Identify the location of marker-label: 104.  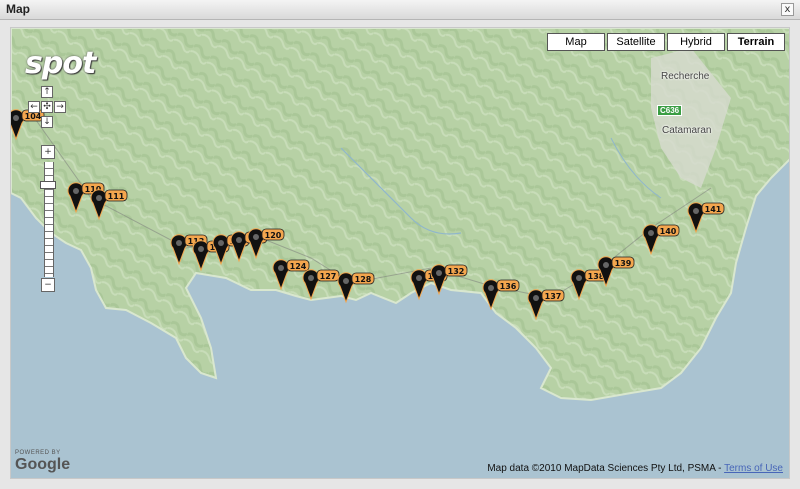
(33, 116).